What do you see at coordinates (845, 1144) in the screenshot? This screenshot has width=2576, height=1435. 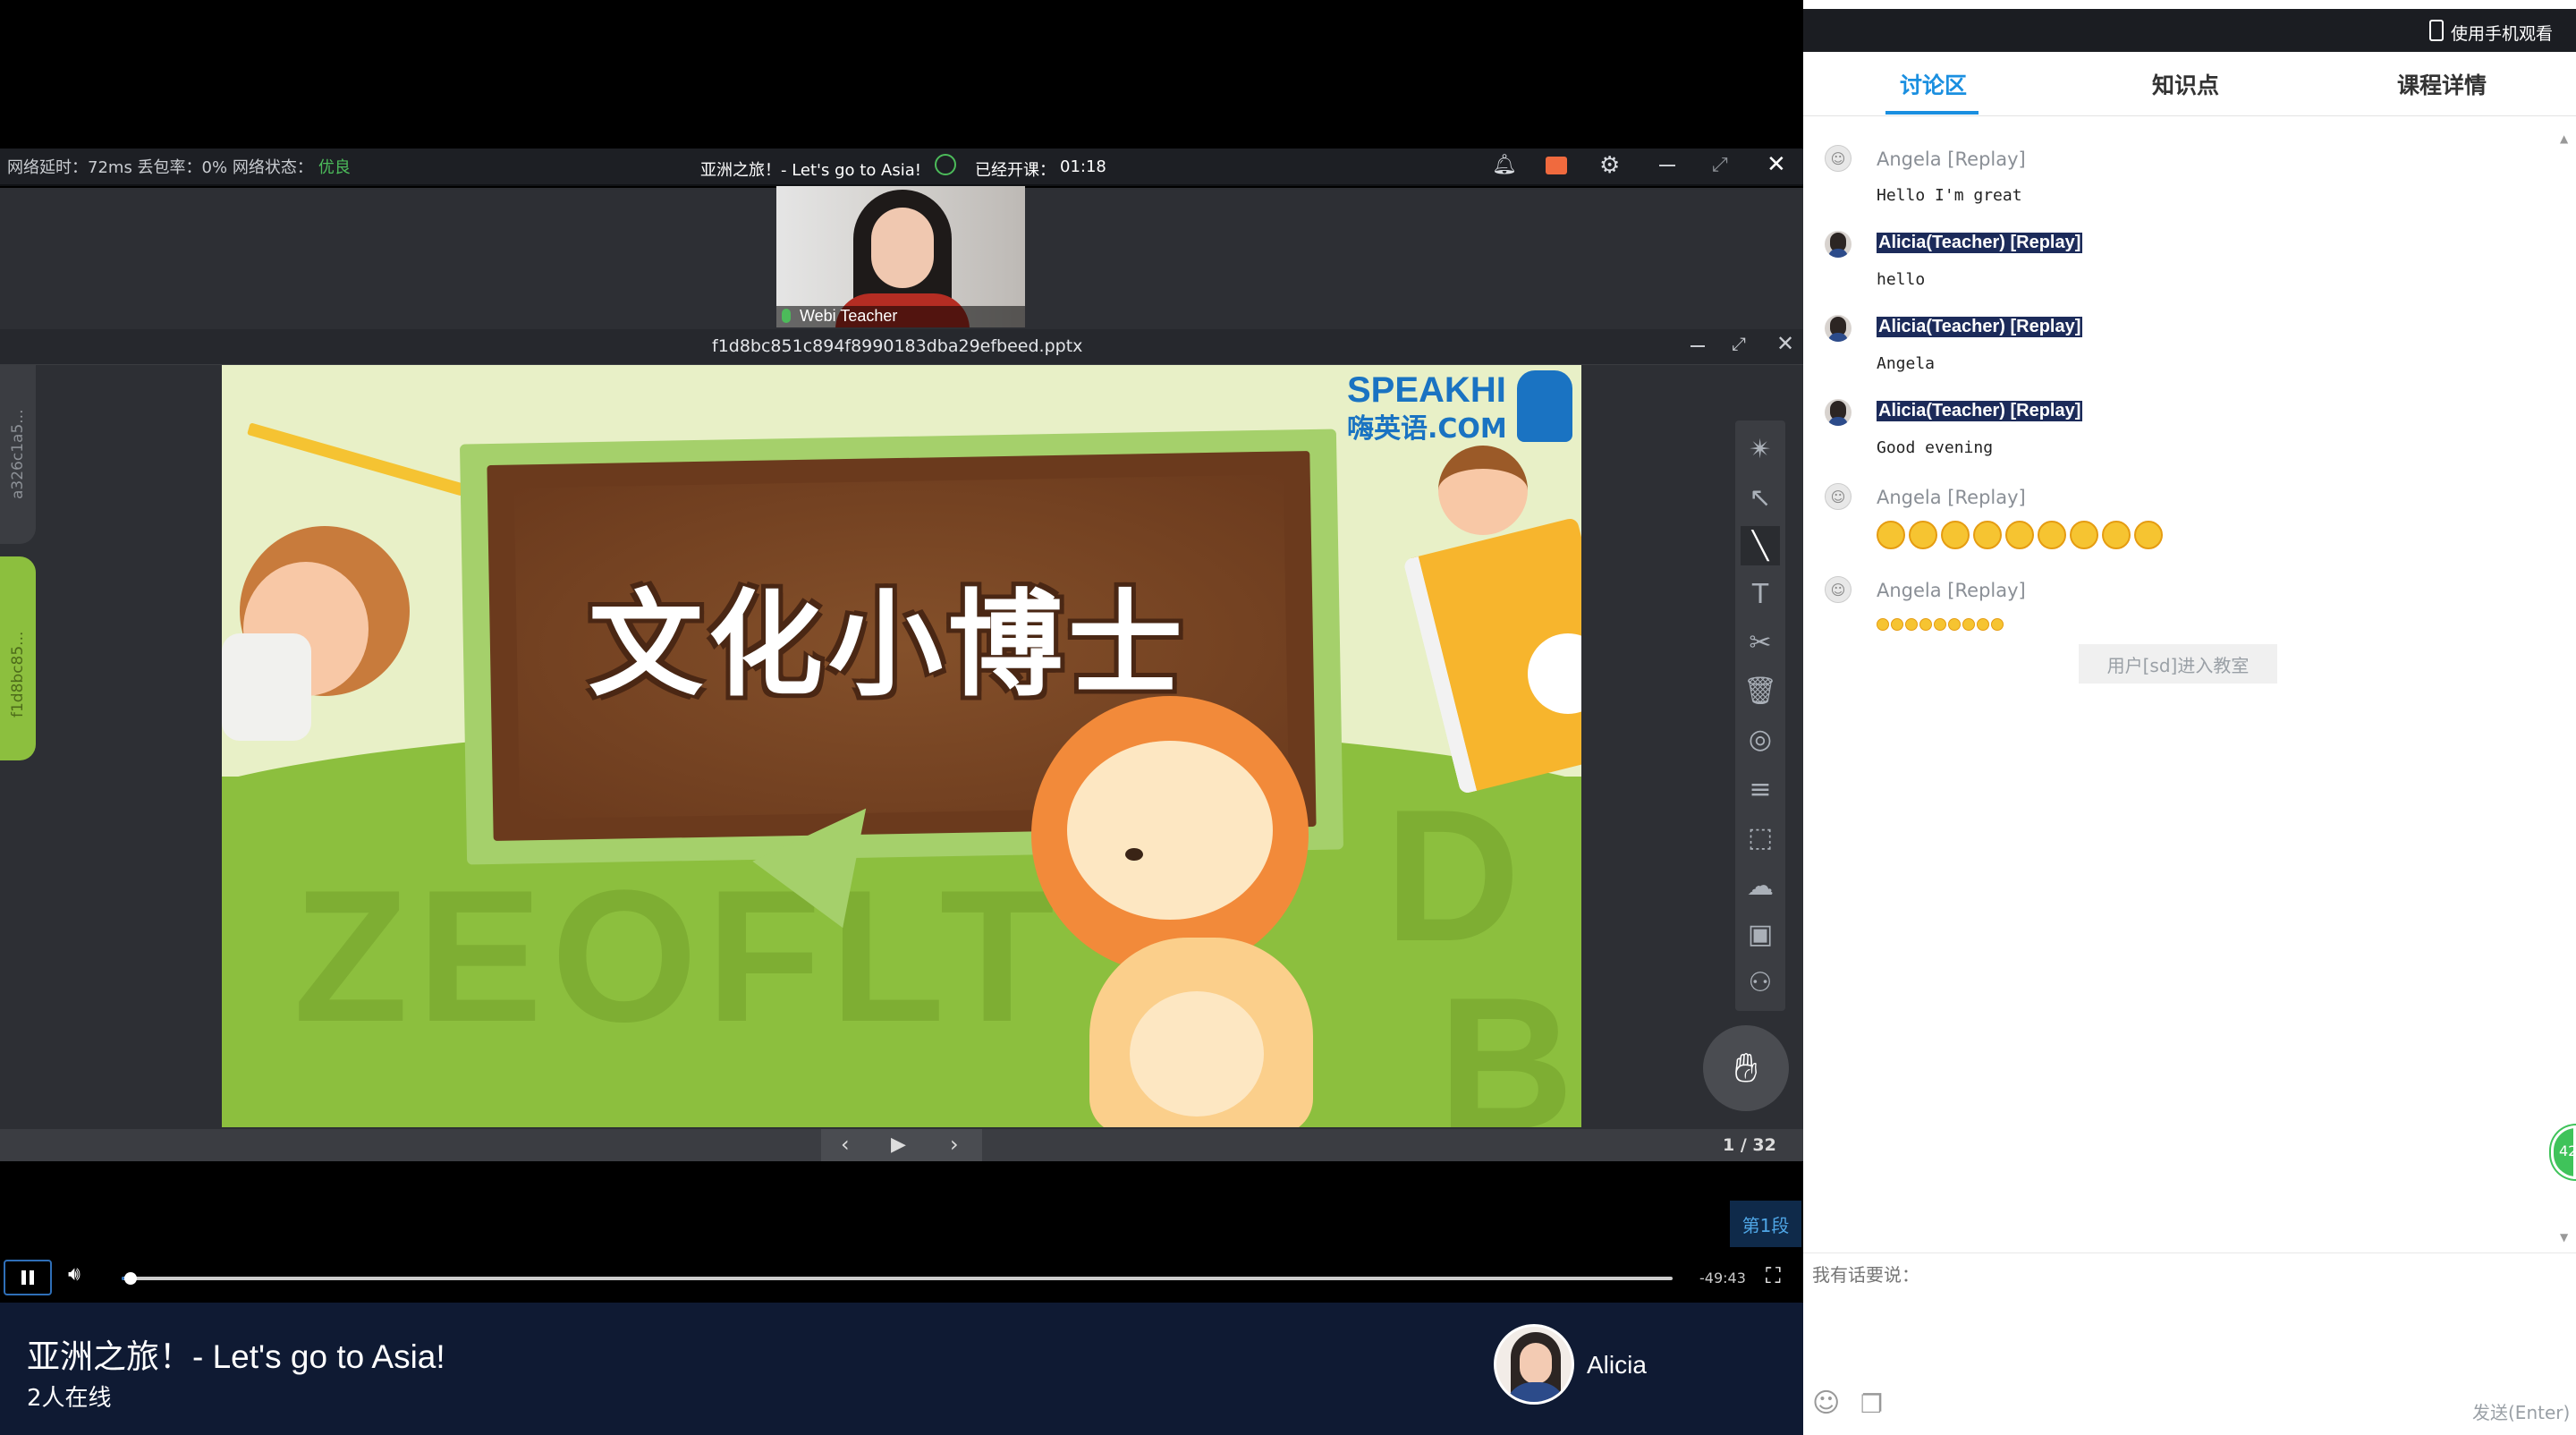 I see `prev-slide-icon: ‹` at bounding box center [845, 1144].